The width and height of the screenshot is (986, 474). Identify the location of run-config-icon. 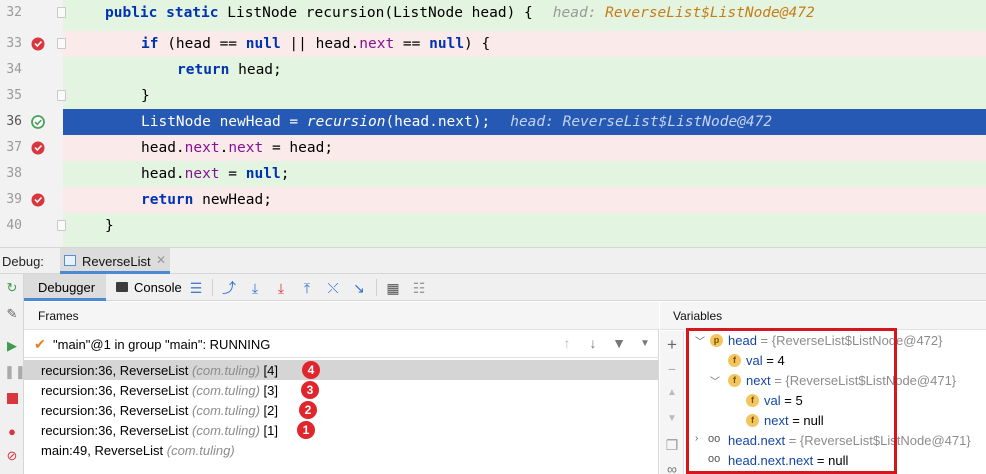
(70, 260).